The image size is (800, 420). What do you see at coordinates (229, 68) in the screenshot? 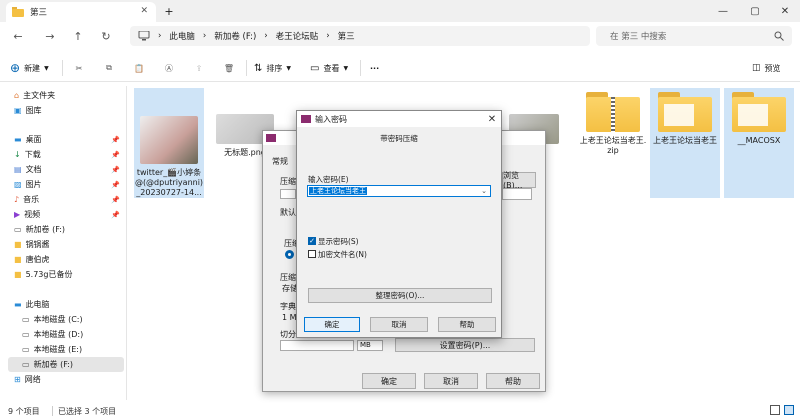
I see `delete-icon: 🗑` at bounding box center [229, 68].